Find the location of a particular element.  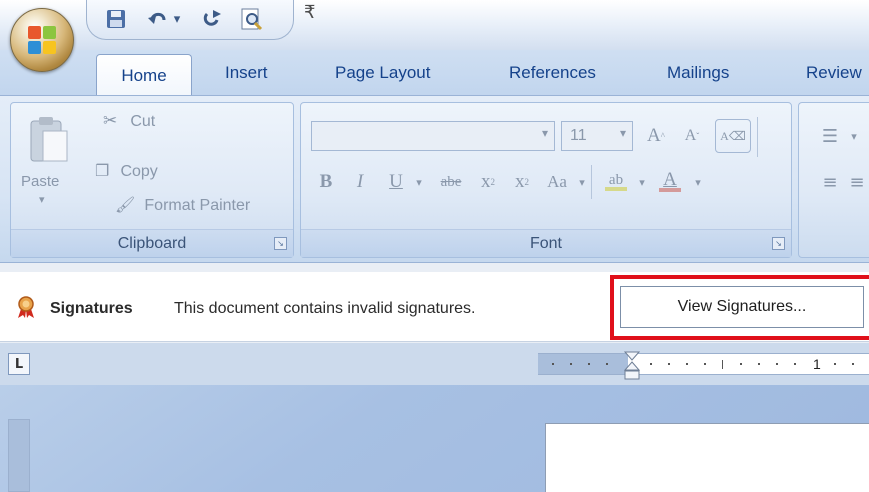

italic-button: I is located at coordinates (360, 182).